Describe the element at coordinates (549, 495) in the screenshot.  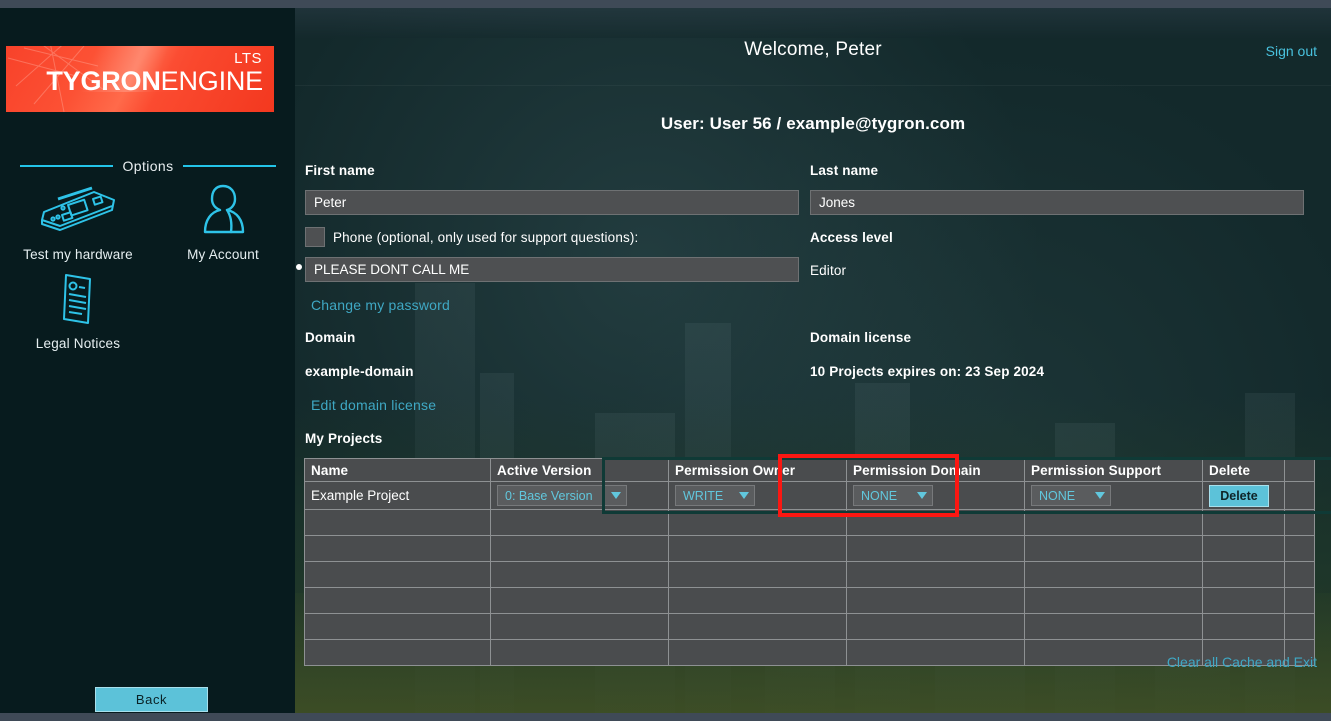
I see `active-version-dropdown-value: 0: Base Version` at that location.